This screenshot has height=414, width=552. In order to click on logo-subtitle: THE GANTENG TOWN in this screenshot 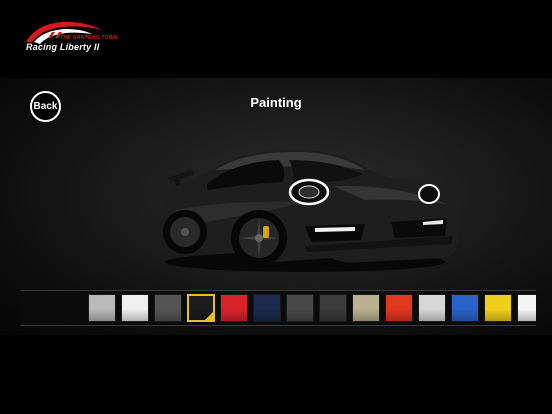, I will do `click(89, 38)`.